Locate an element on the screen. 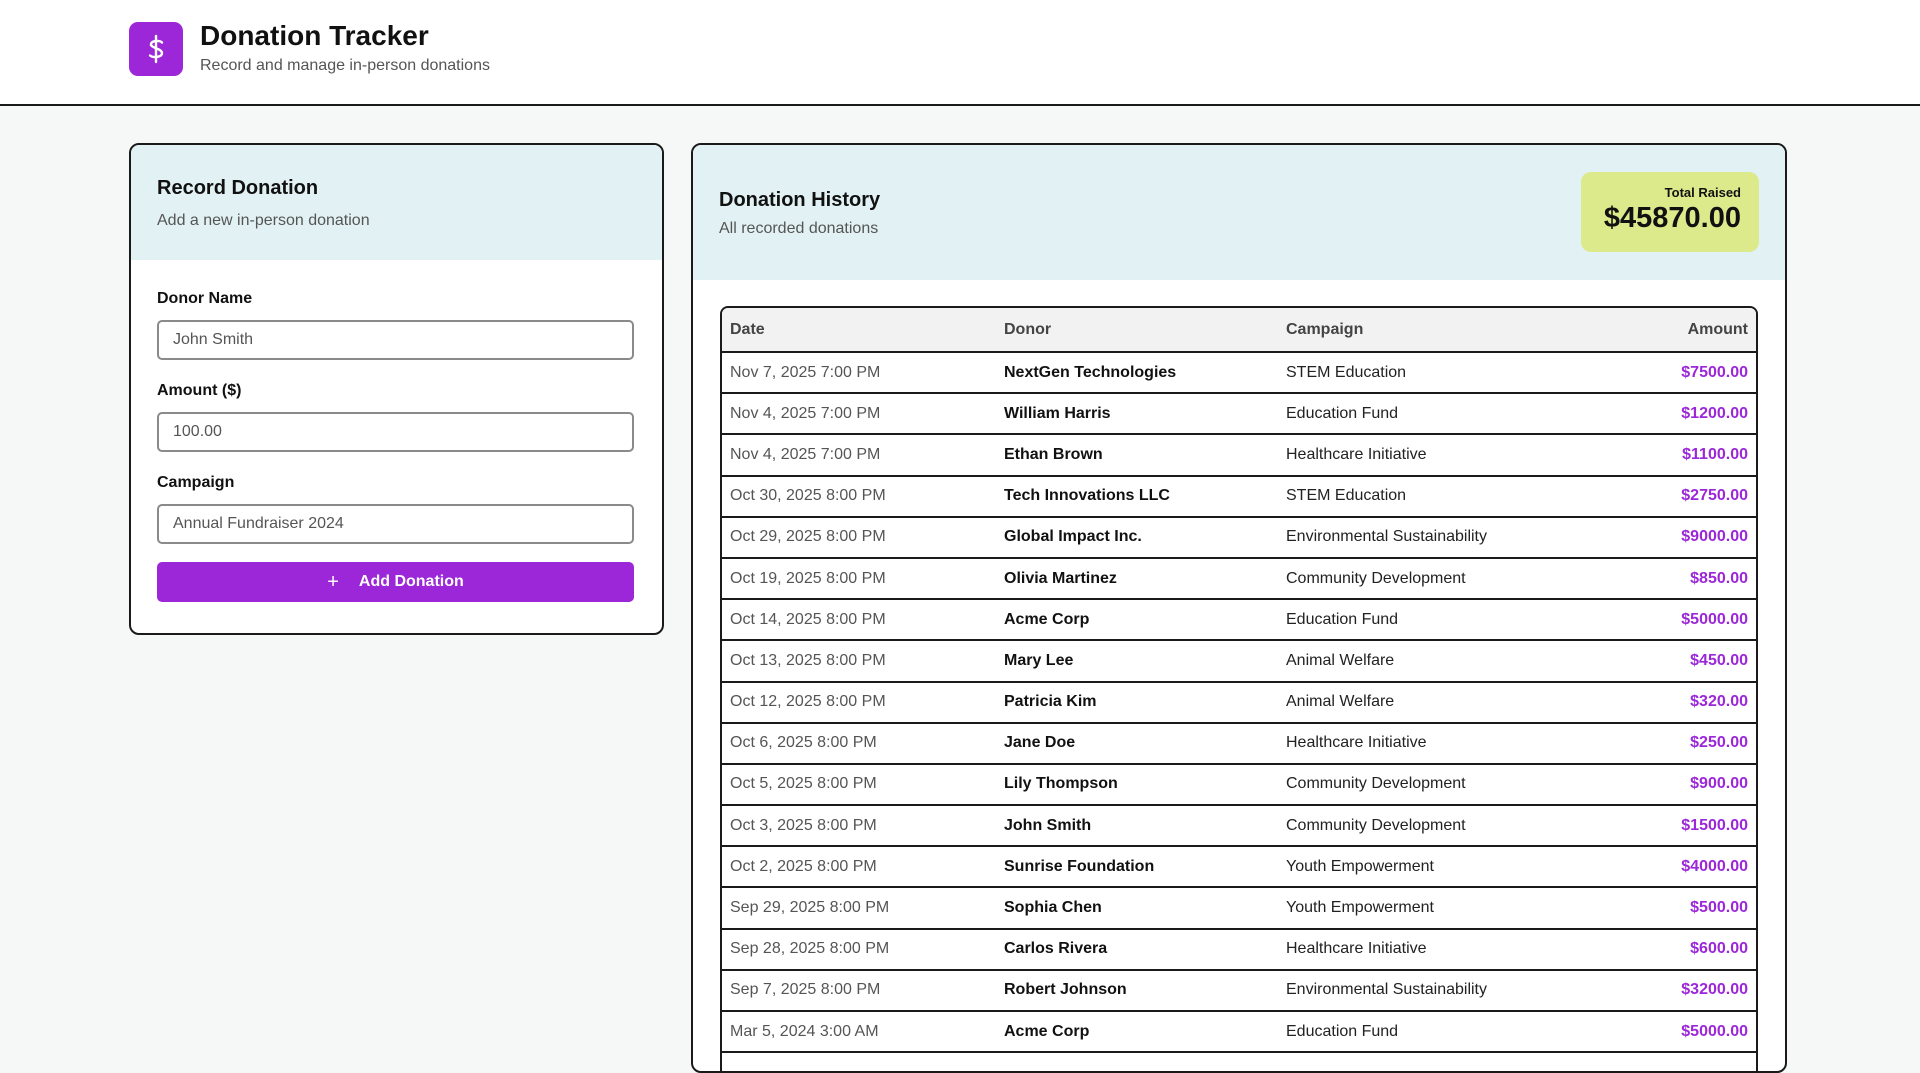 This screenshot has height=1073, width=1920. column-header-campaign: Campaign is located at coordinates (1438, 330).